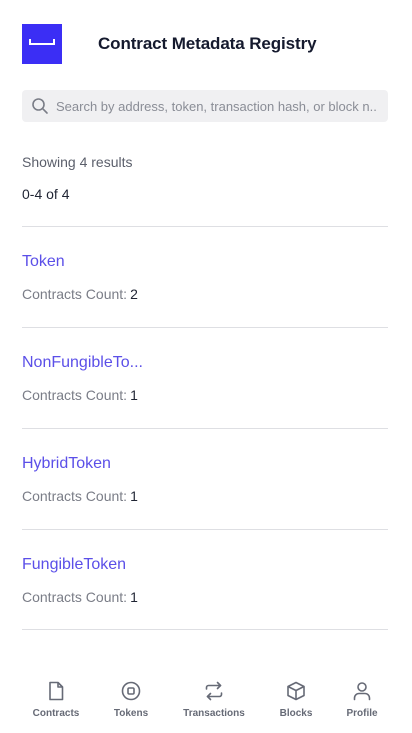 Image resolution: width=412 pixels, height=733 pixels. Describe the element at coordinates (131, 691) in the screenshot. I see `token-icon` at that location.